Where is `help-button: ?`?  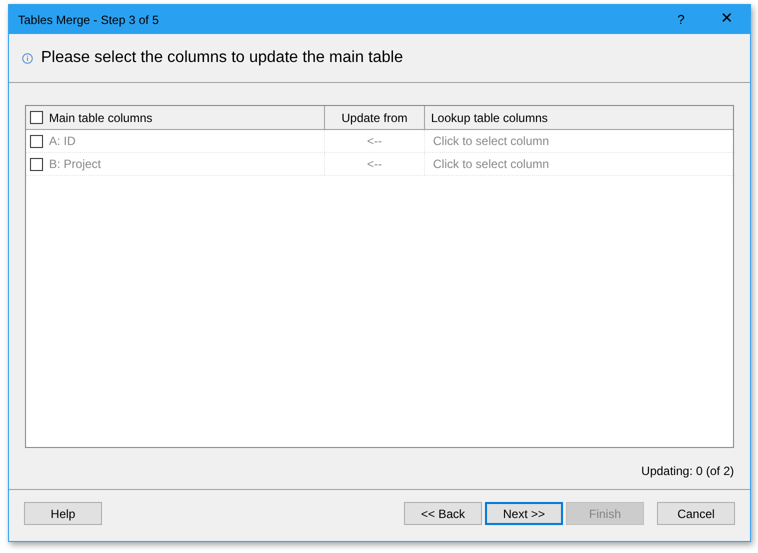
help-button: ? is located at coordinates (681, 19).